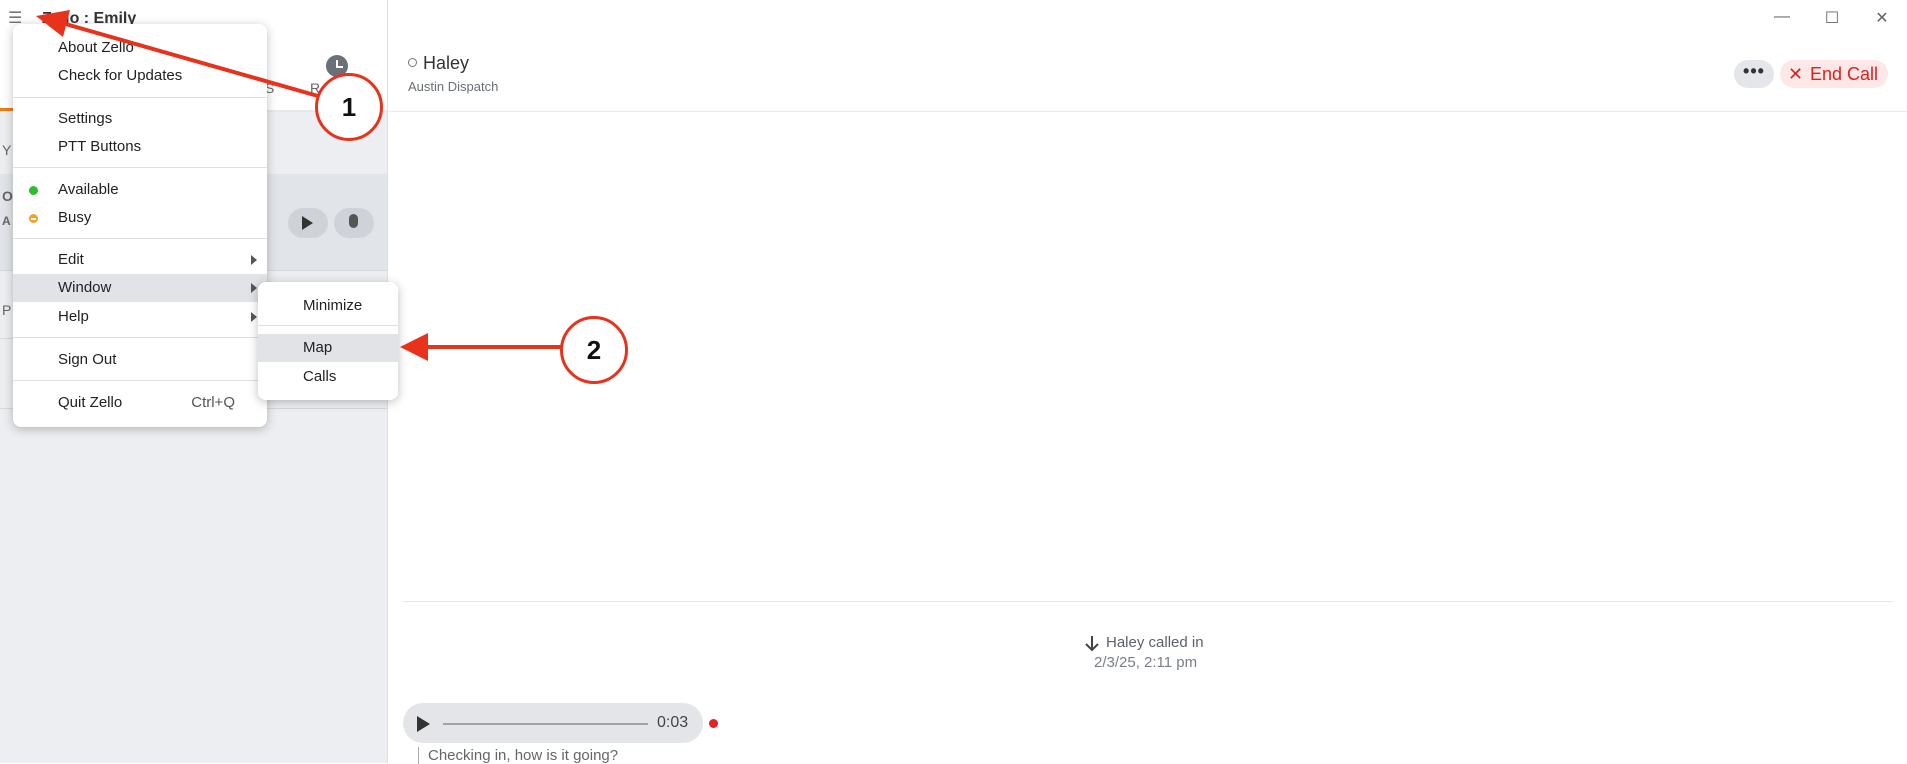 The image size is (1907, 764). What do you see at coordinates (73, 316) in the screenshot?
I see `menu-item-label: Help` at bounding box center [73, 316].